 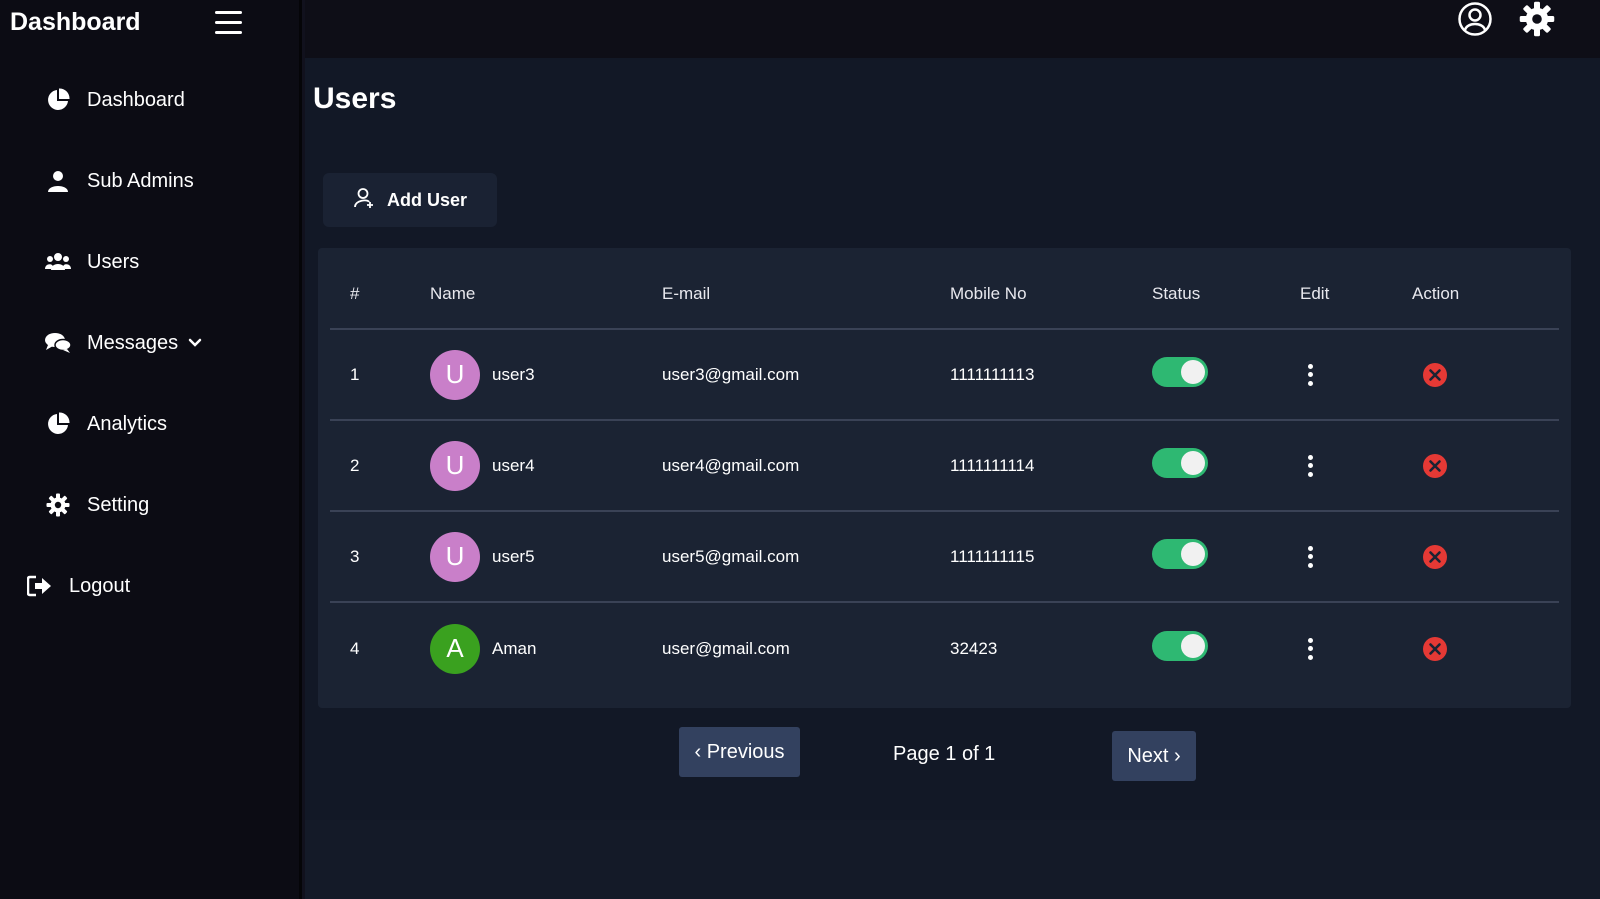 I want to click on user-mobile: 32423, so click(x=974, y=648).